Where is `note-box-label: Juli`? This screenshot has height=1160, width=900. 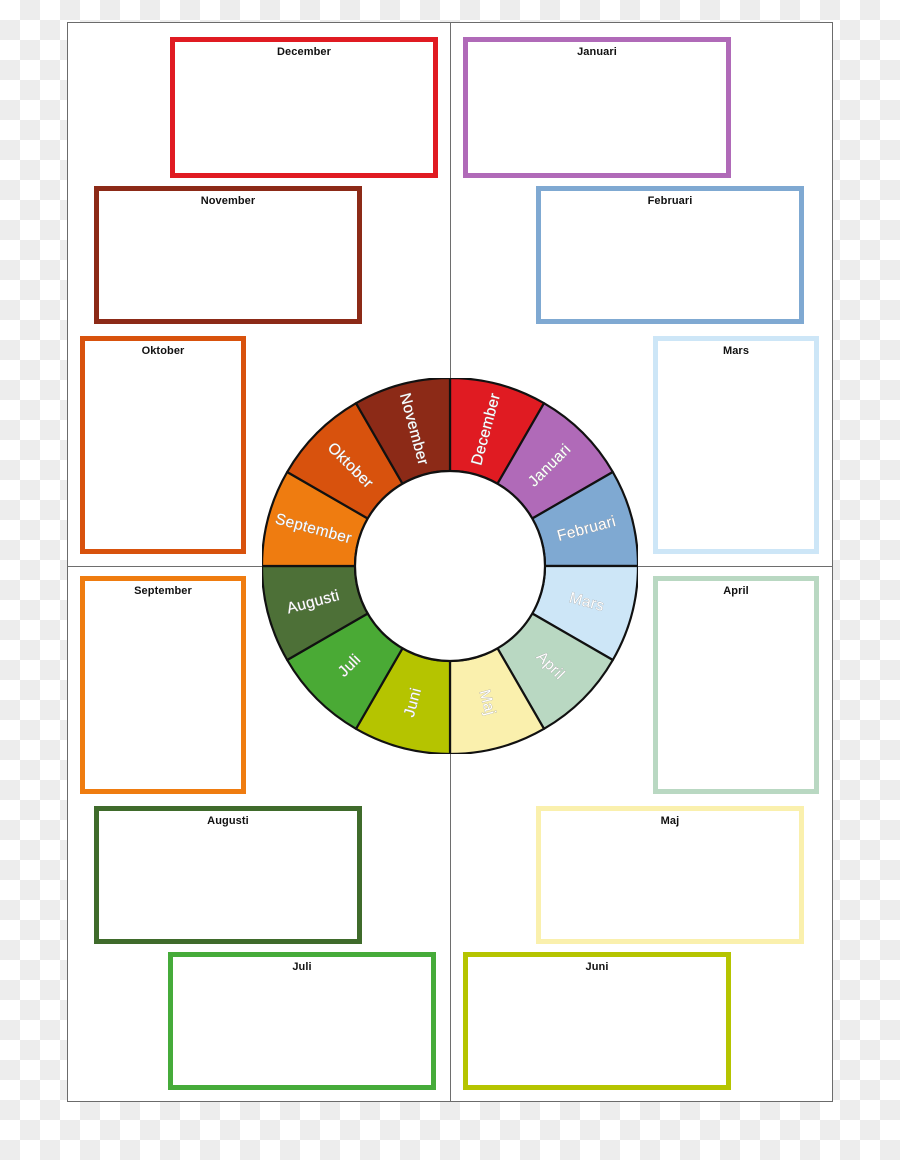 note-box-label: Juli is located at coordinates (302, 967).